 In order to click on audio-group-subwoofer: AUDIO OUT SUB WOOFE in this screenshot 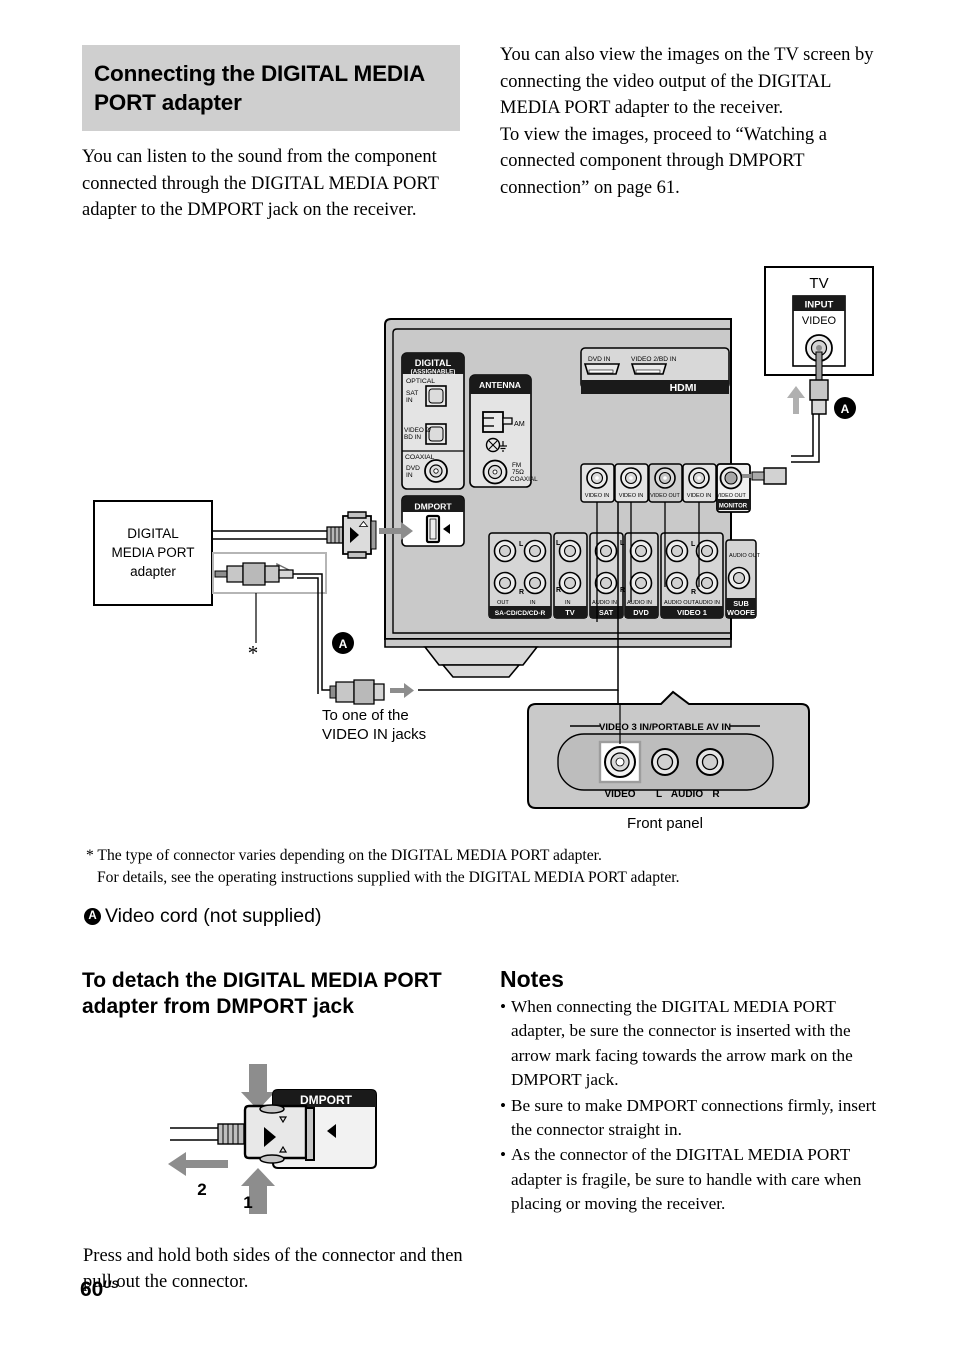, I will do `click(743, 579)`.